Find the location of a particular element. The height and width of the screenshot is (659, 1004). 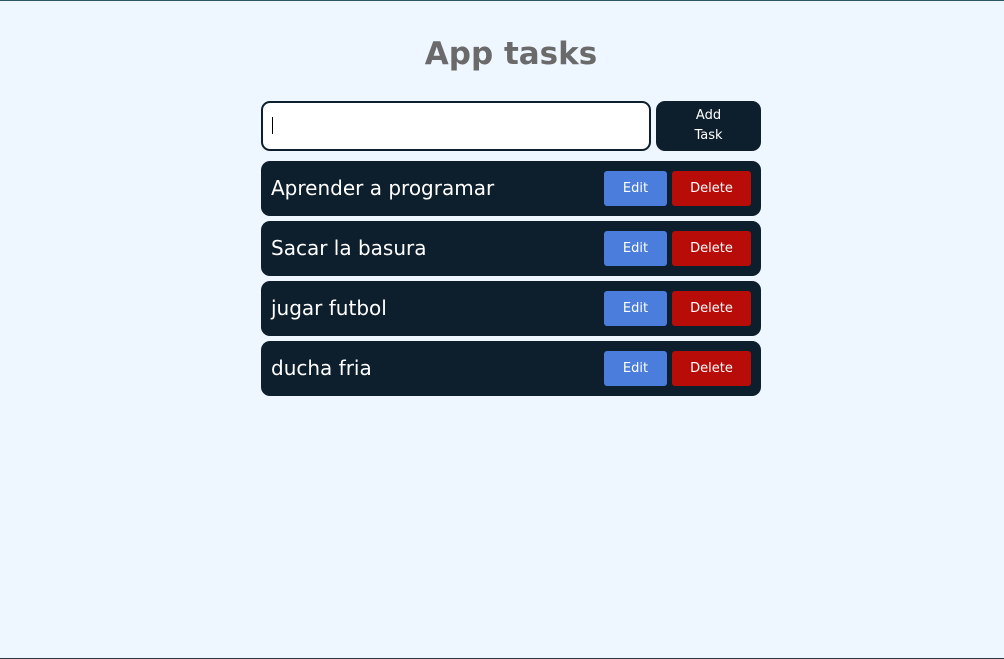

task-input is located at coordinates (456, 126).